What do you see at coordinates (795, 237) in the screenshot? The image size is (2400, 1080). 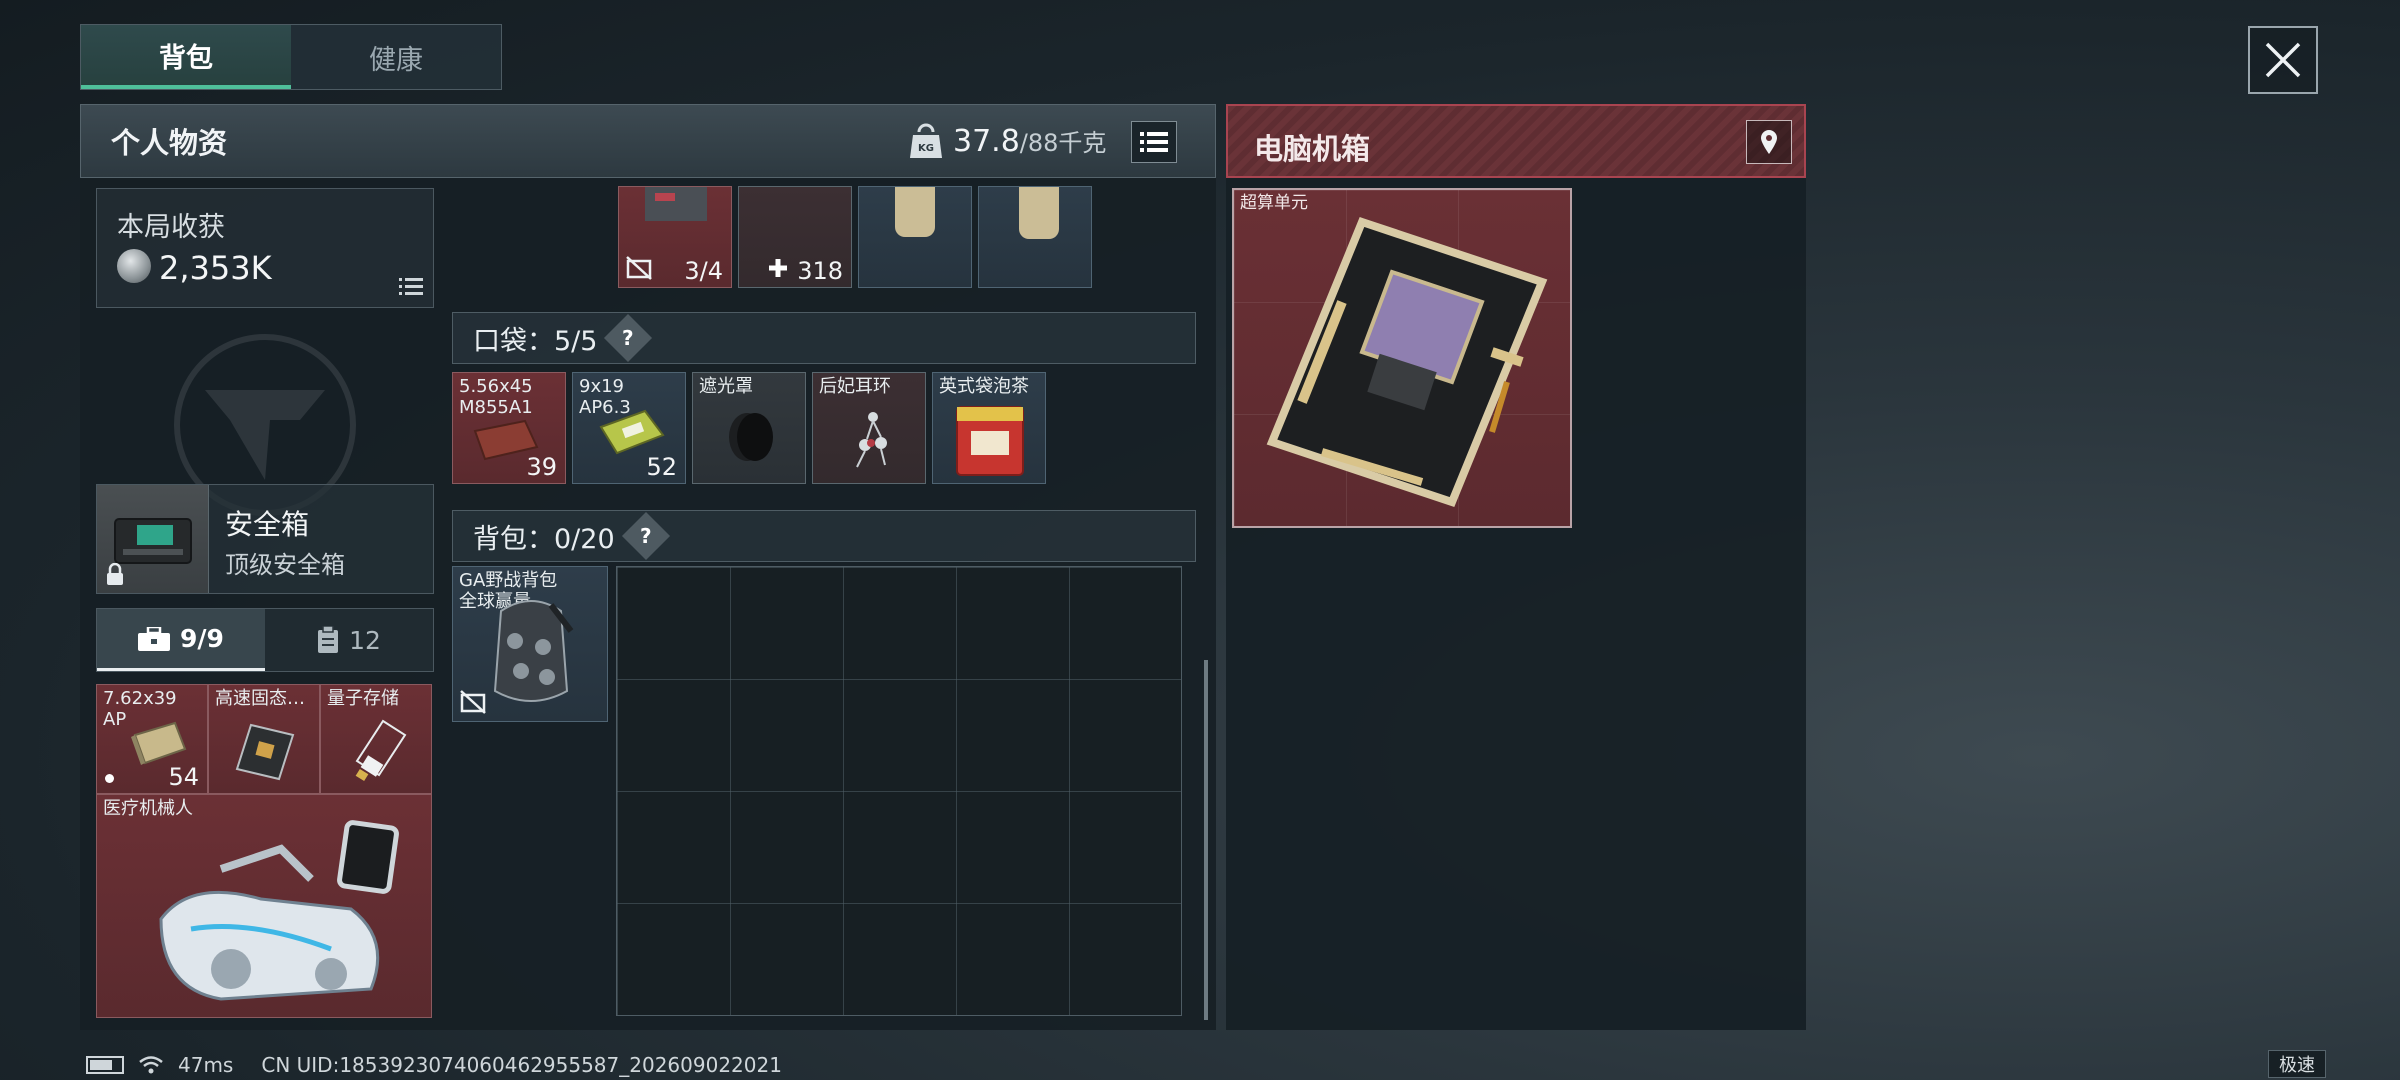 I see `item-medkit-partial: 318` at bounding box center [795, 237].